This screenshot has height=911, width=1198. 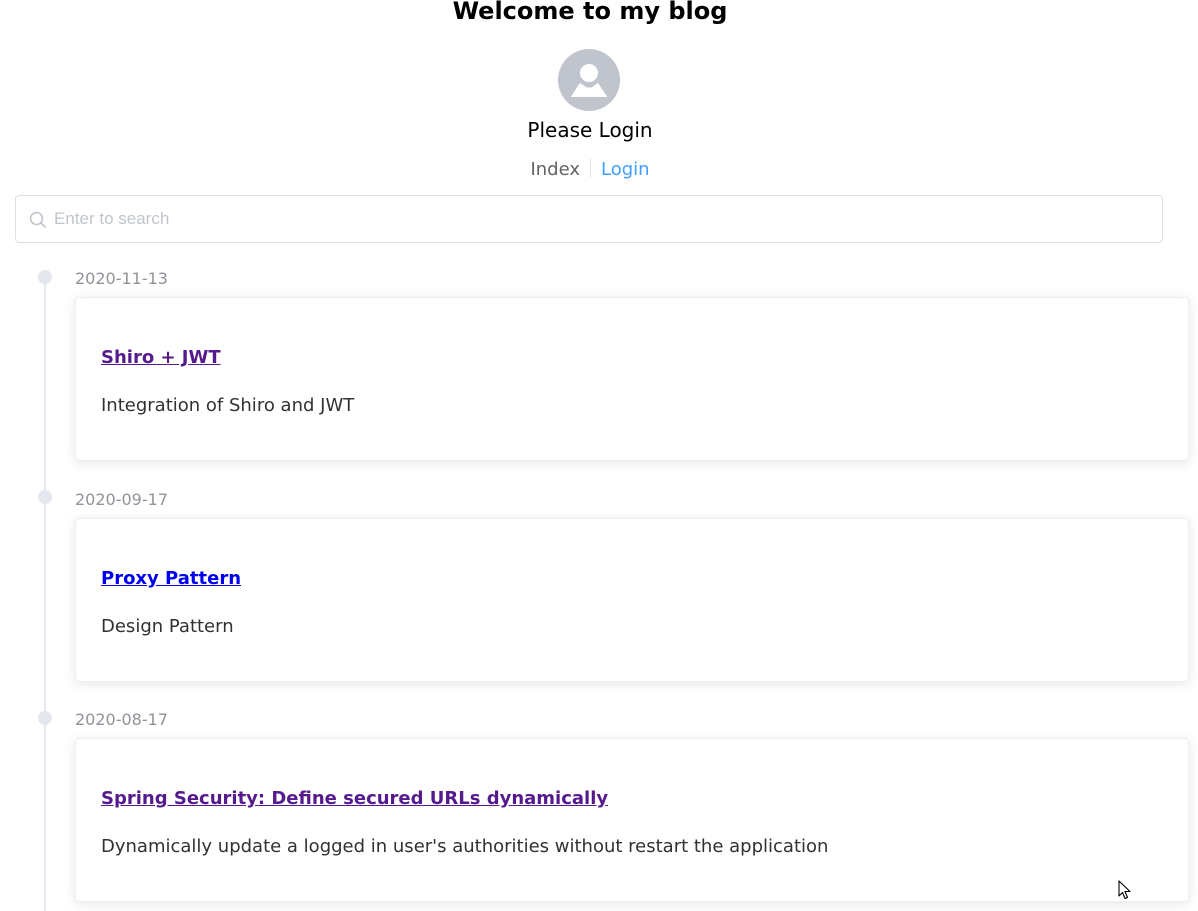 What do you see at coordinates (590, 130) in the screenshot?
I see `login-prompt: Please Login` at bounding box center [590, 130].